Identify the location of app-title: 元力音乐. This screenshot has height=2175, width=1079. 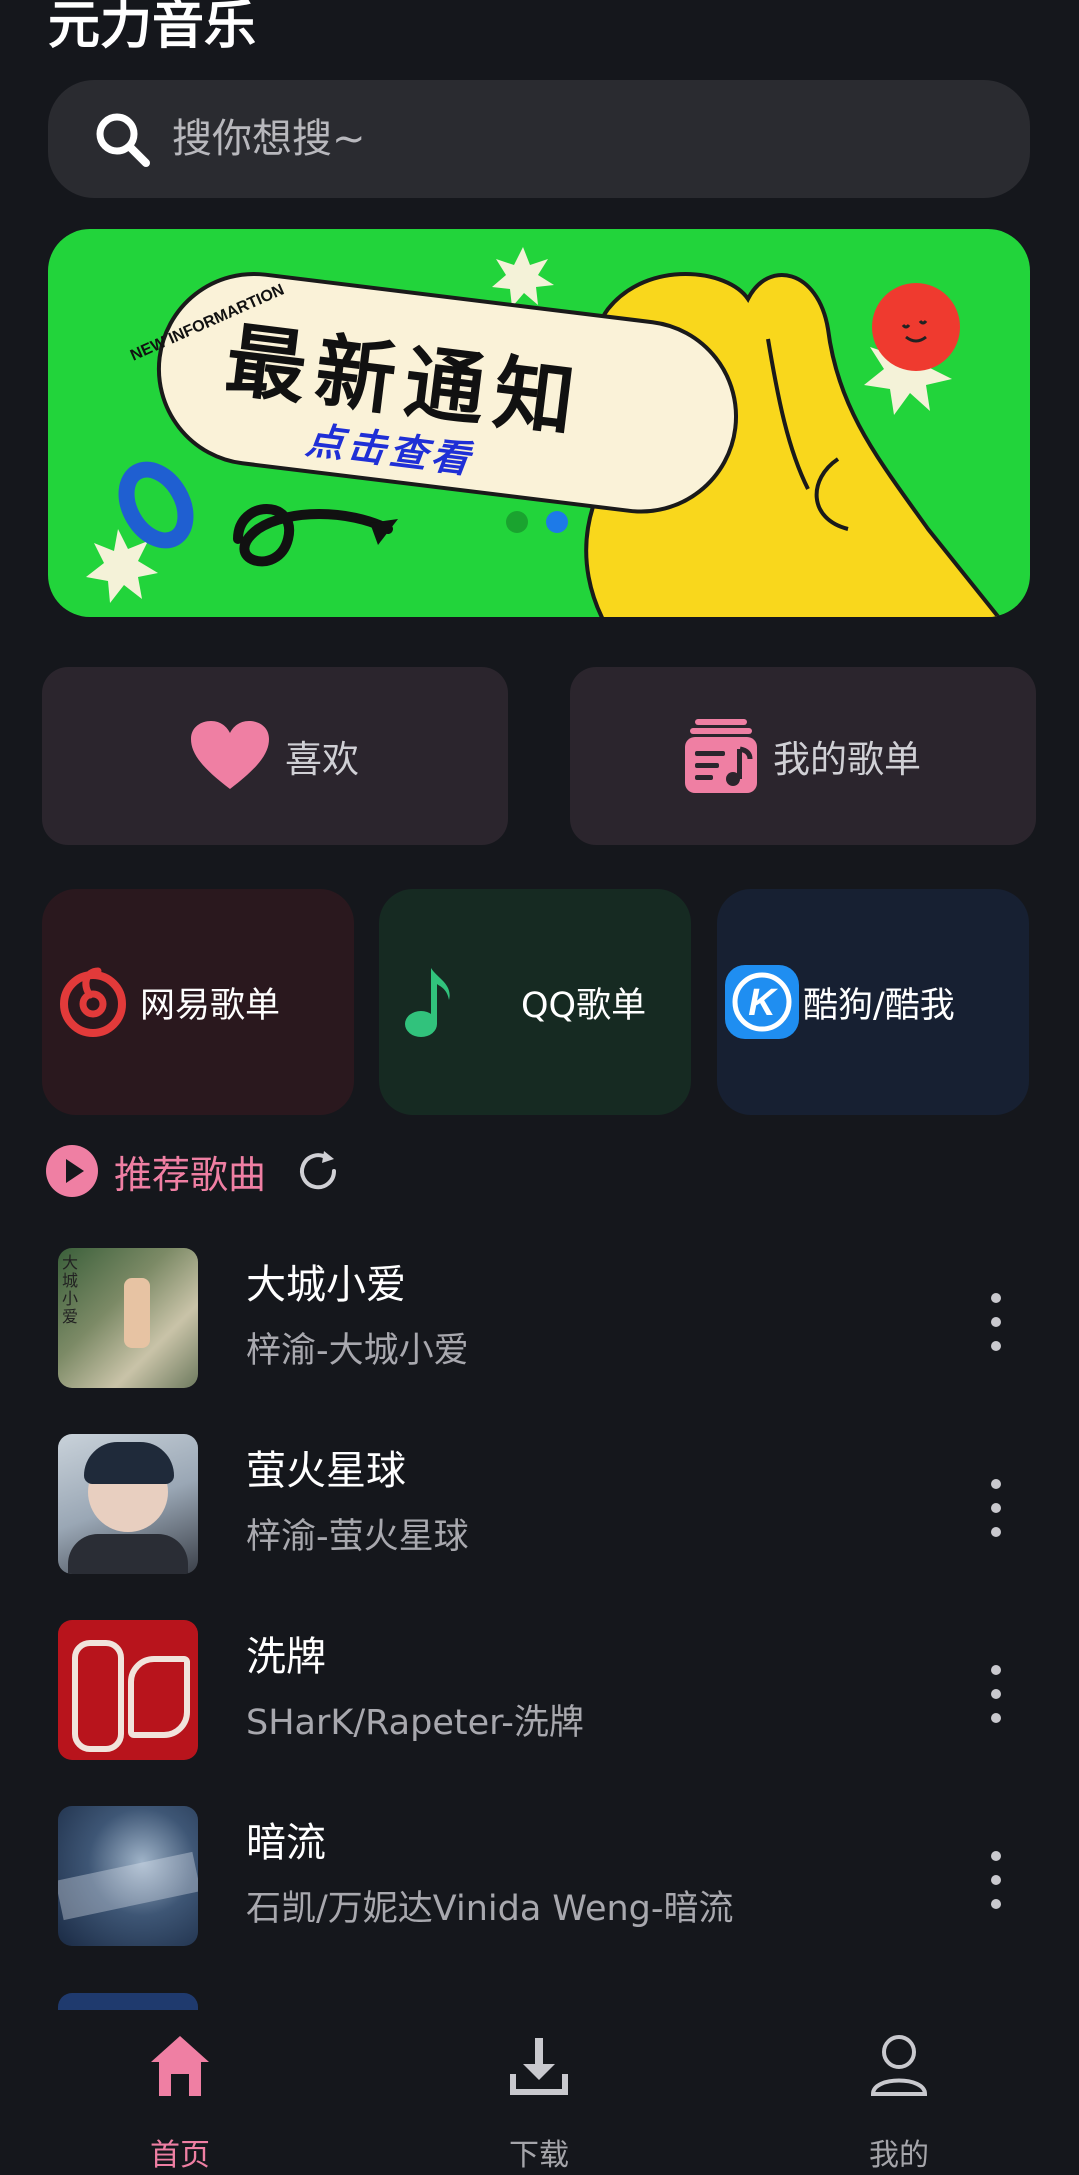
(152, 28).